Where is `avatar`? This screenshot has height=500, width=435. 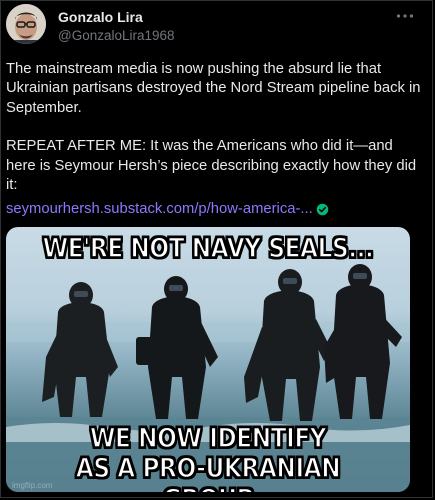 avatar is located at coordinates (26, 24).